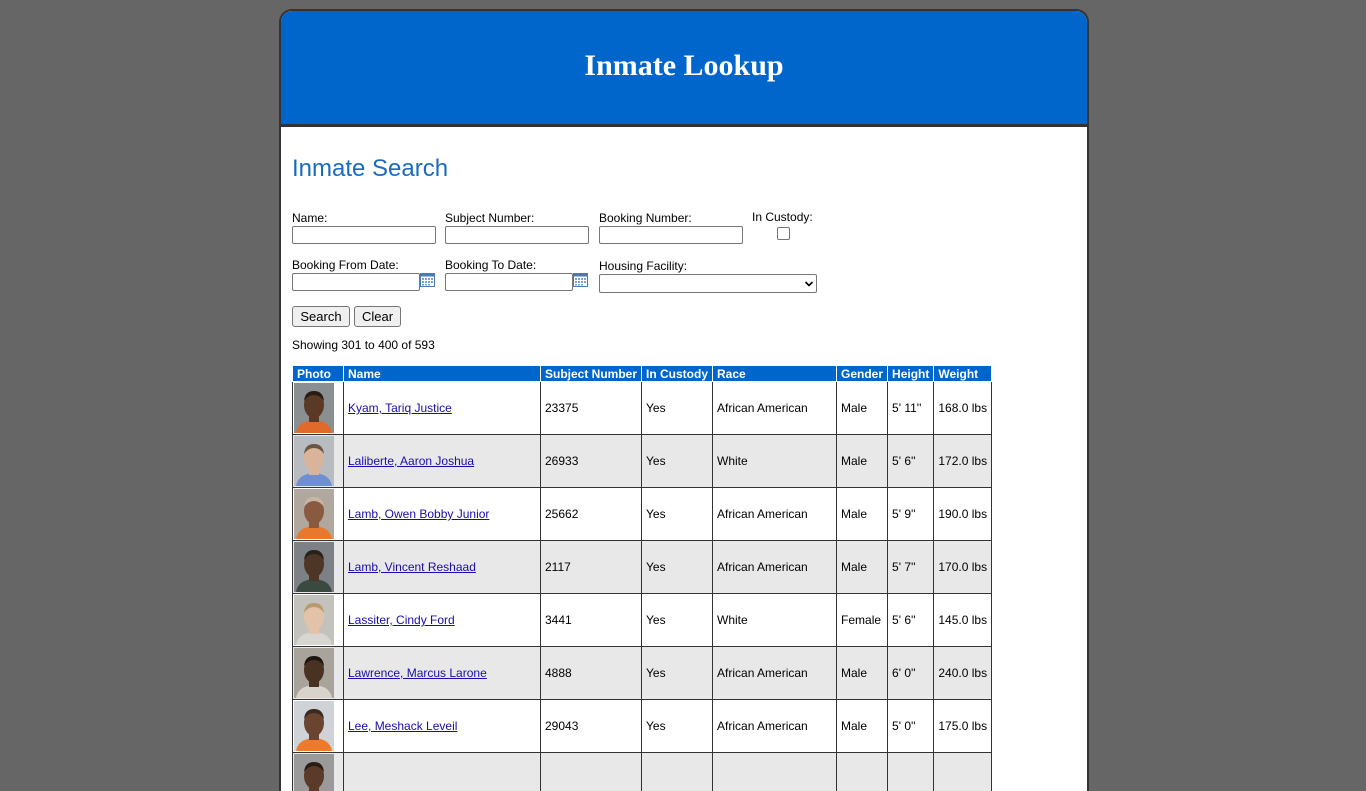 This screenshot has width=1366, height=791. What do you see at coordinates (963, 726) in the screenshot?
I see `weight-cell: 175.0 lbs` at bounding box center [963, 726].